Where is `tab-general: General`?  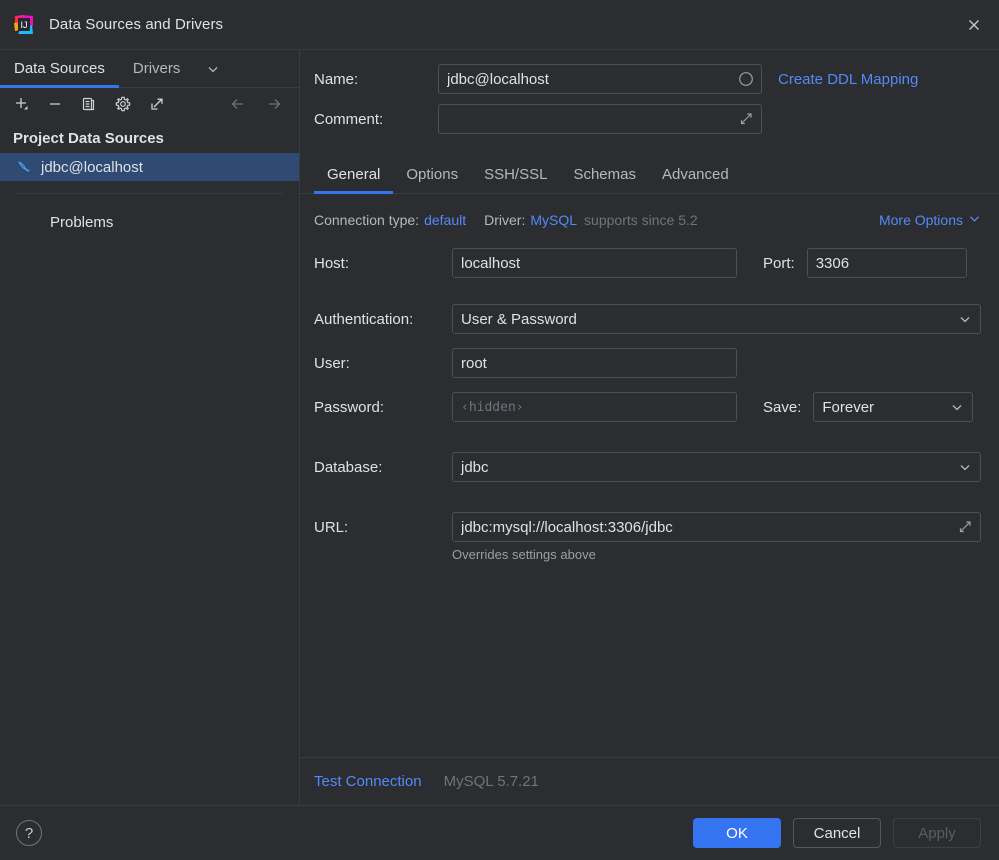
tab-general: General is located at coordinates (354, 175).